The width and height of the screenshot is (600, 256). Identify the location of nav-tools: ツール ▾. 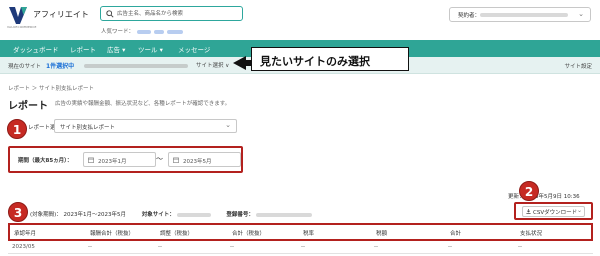
(150, 49).